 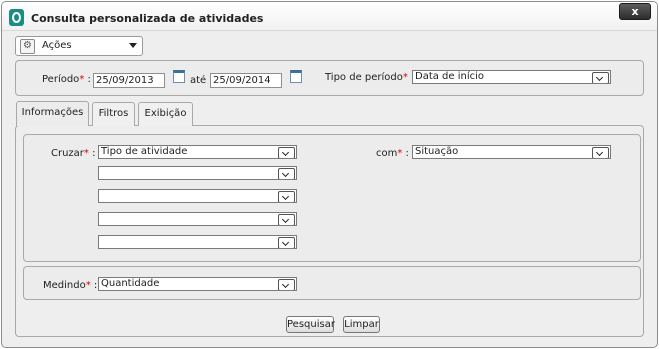 I want to click on cross-label: Cruzar, so click(x=67, y=153).